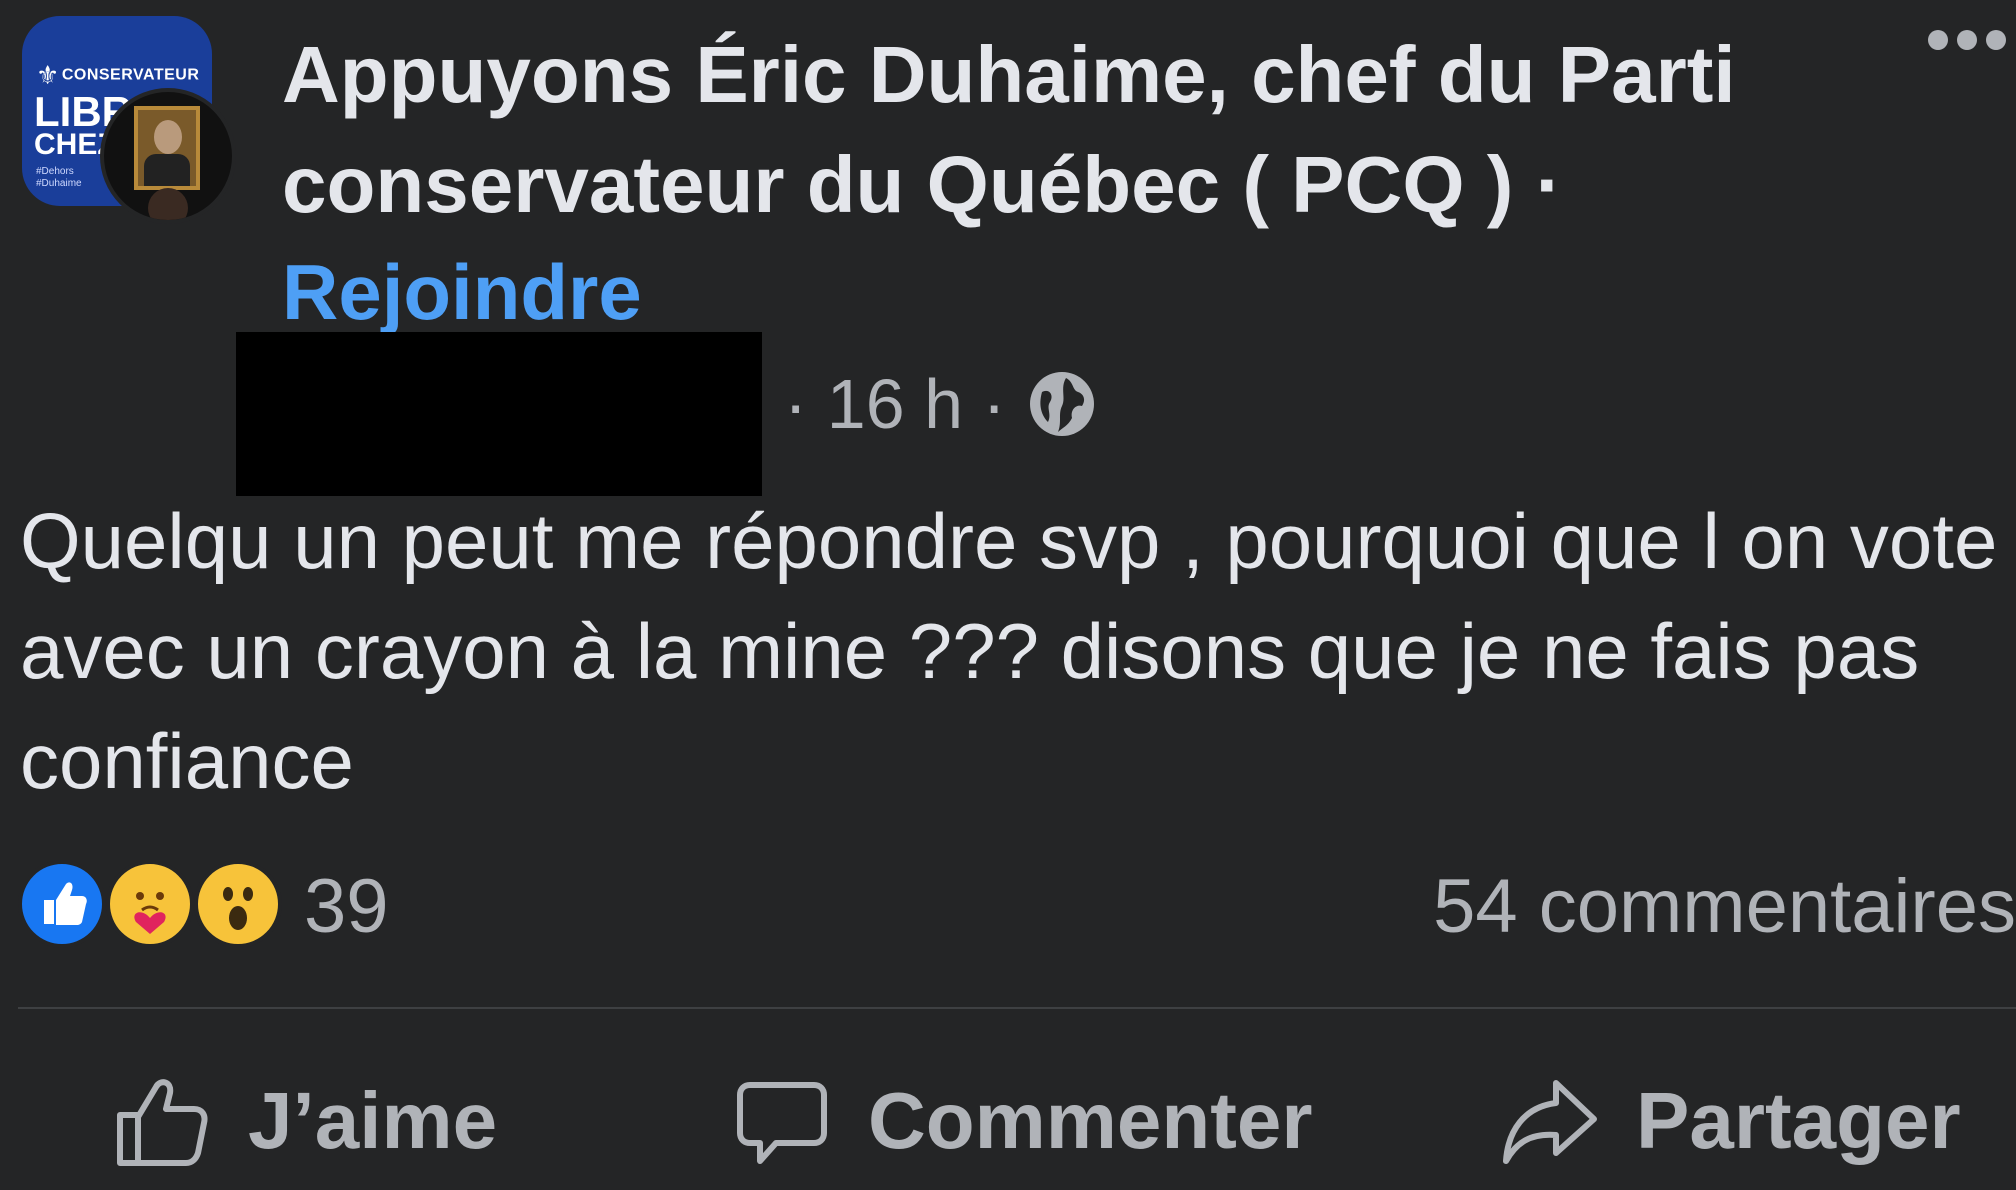 This screenshot has width=2016, height=1190. I want to click on reaction-count: 39, so click(346, 907).